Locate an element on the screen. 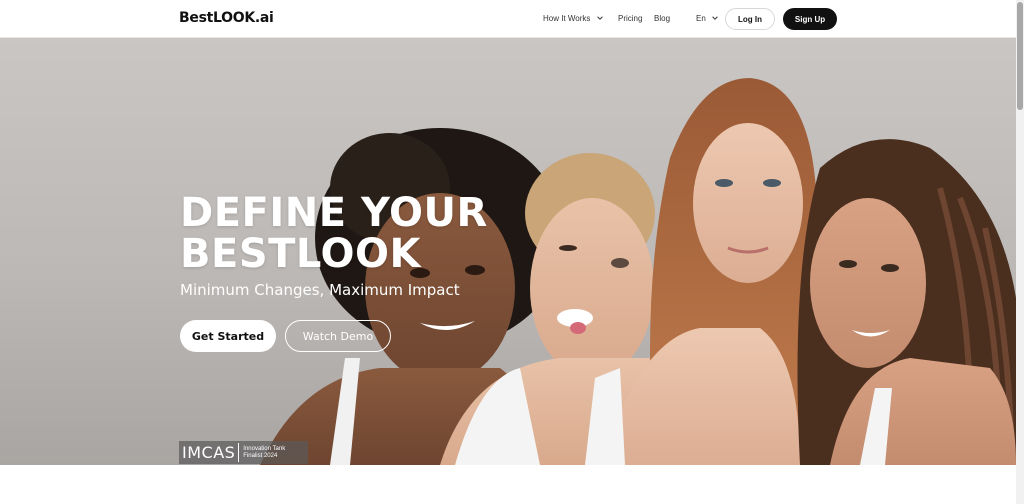 The width and height of the screenshot is (1024, 504). imcas-badge-line1: Innovation Tank is located at coordinates (264, 448).